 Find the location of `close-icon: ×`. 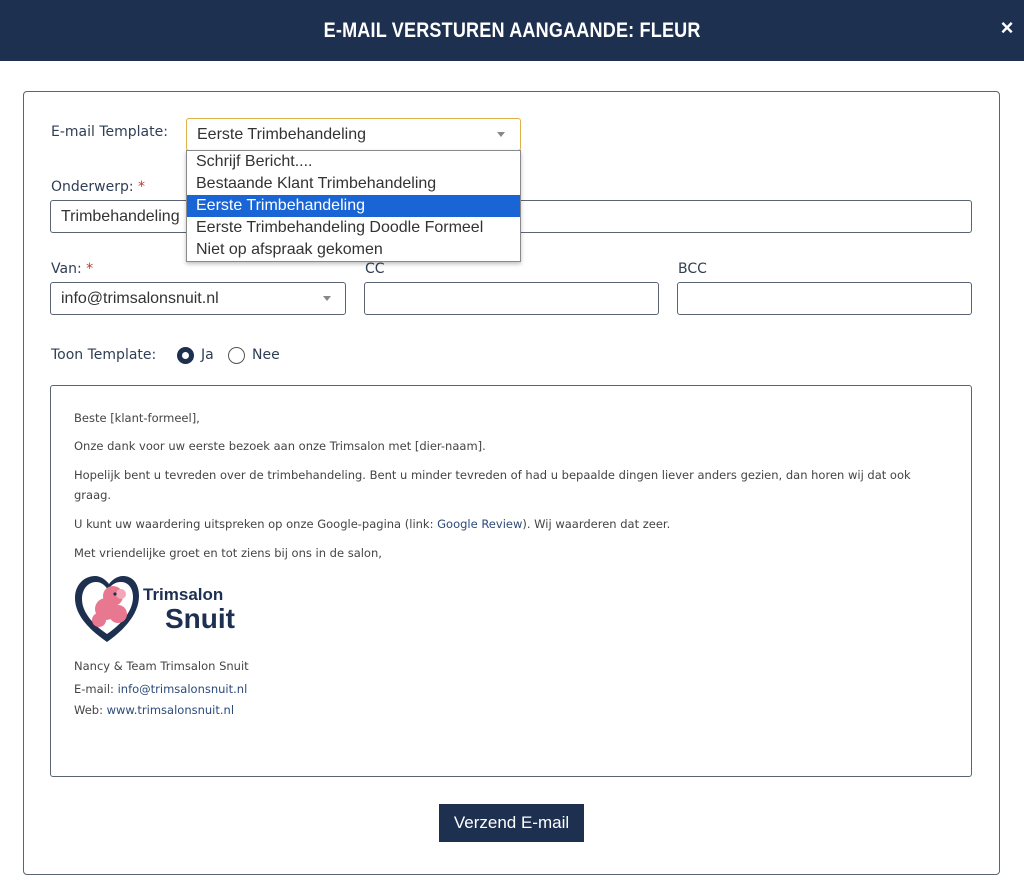

close-icon: × is located at coordinates (1007, 28).